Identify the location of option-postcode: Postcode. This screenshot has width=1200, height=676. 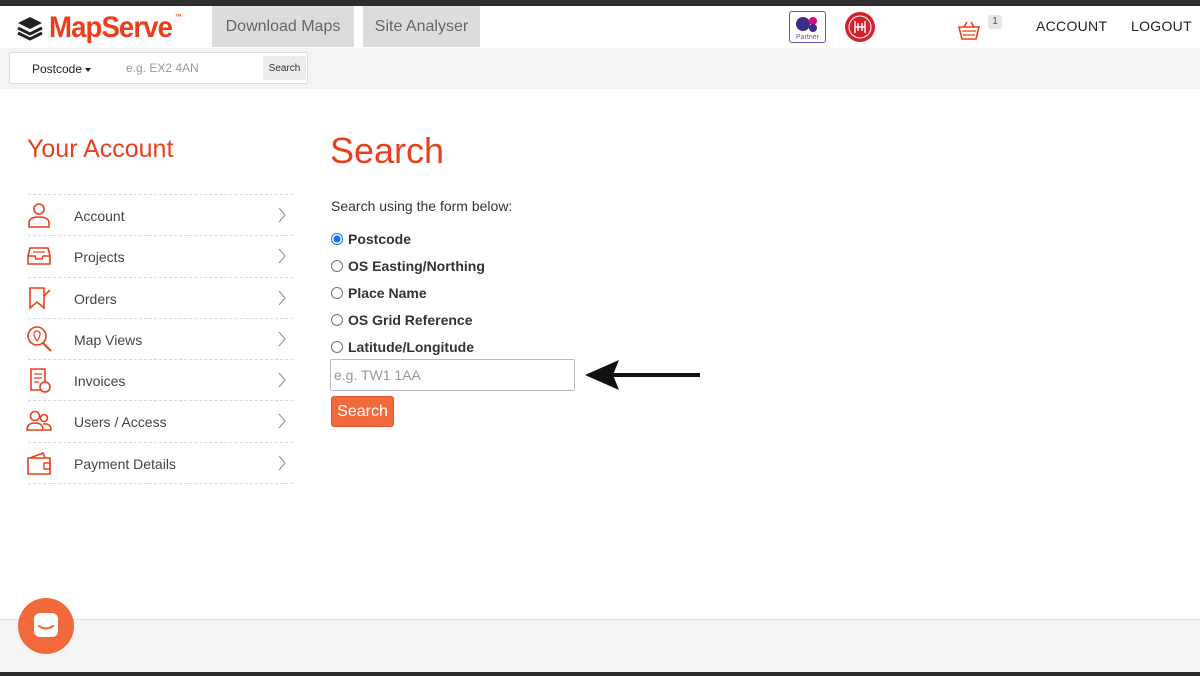
(407, 238).